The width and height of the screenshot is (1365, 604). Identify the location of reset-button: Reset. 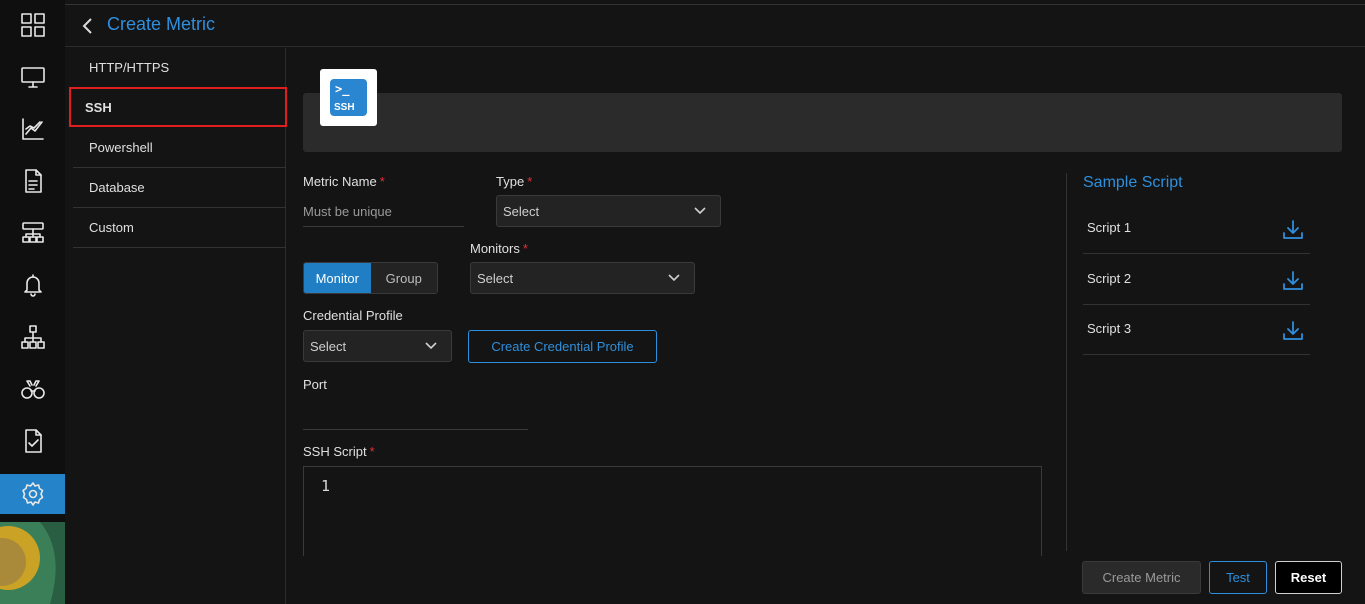
(1308, 577).